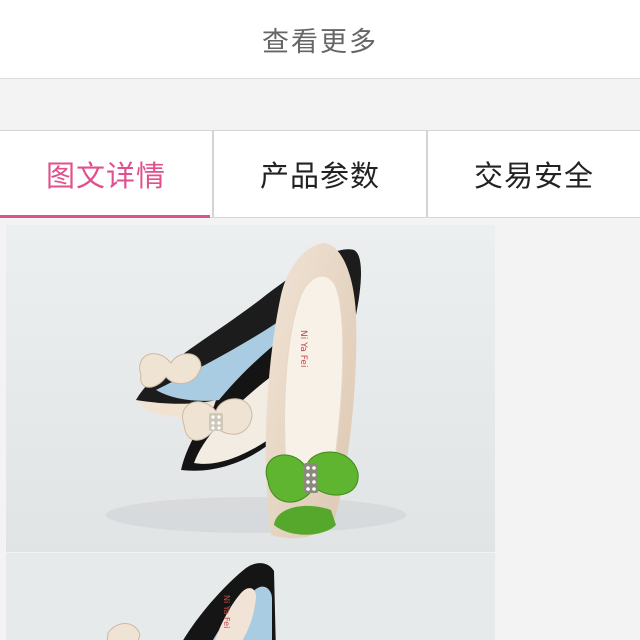 The image size is (640, 640). I want to click on section-gap, so click(320, 104).